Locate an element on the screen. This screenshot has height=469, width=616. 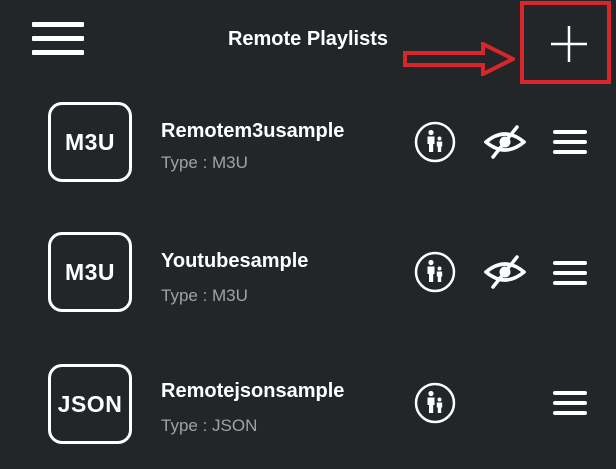
add-playlist-button is located at coordinates (565, 42).